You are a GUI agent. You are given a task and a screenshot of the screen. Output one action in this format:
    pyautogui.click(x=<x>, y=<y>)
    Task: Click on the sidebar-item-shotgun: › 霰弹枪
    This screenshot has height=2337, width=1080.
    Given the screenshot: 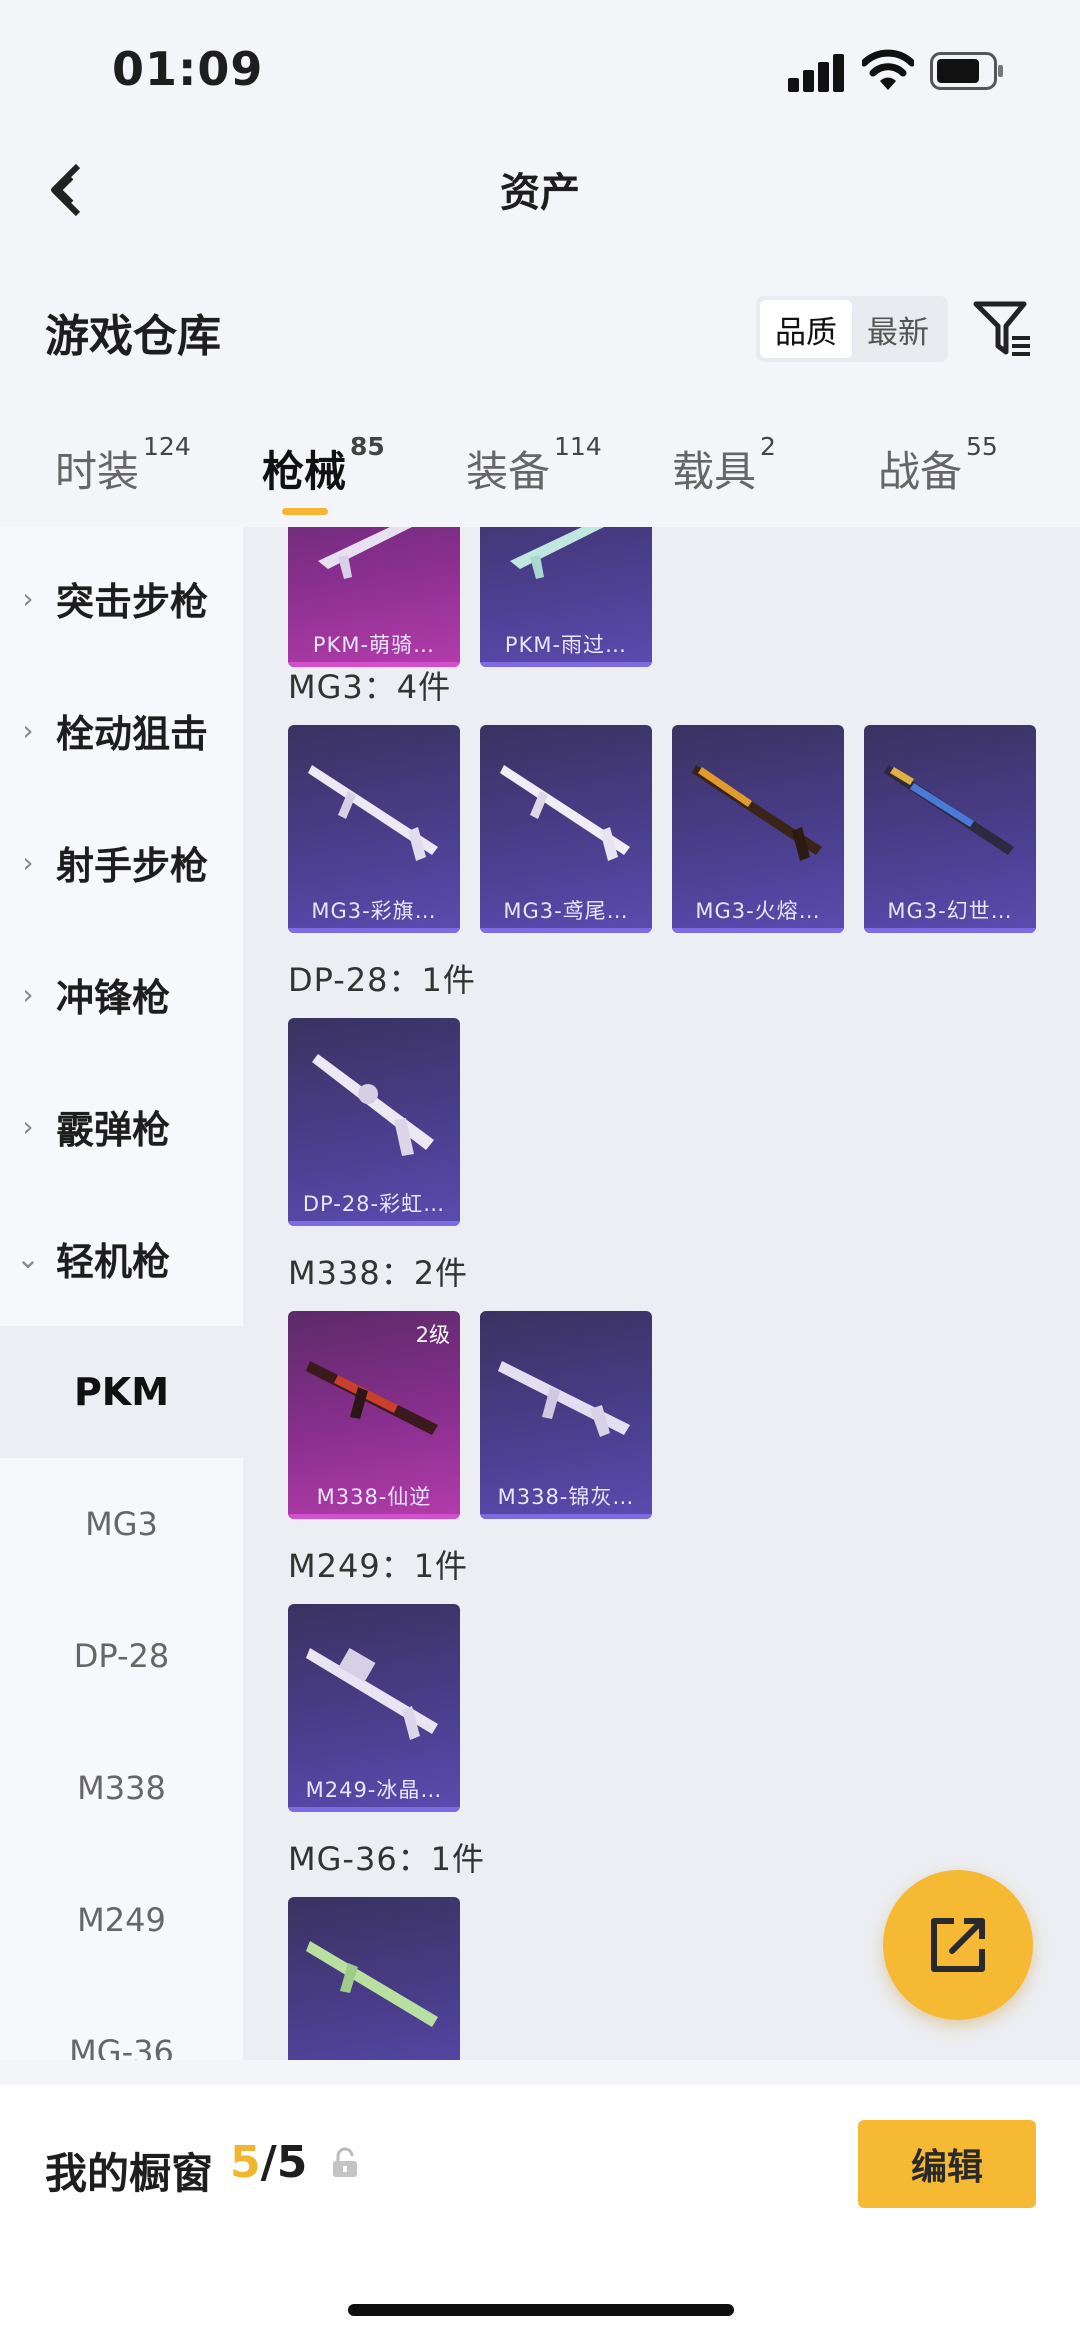 What is the action you would take?
    pyautogui.click(x=121, y=1126)
    